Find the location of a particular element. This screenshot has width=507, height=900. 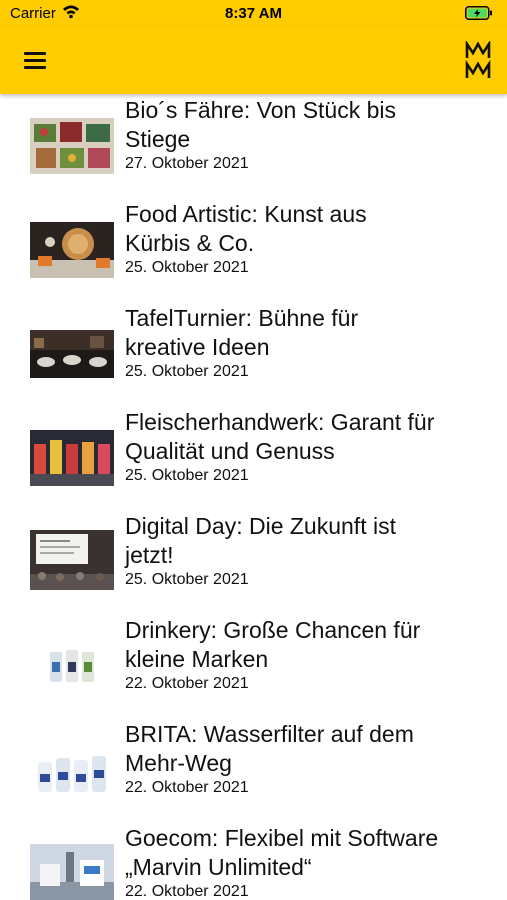

mm-logo-icon is located at coordinates (478, 62).